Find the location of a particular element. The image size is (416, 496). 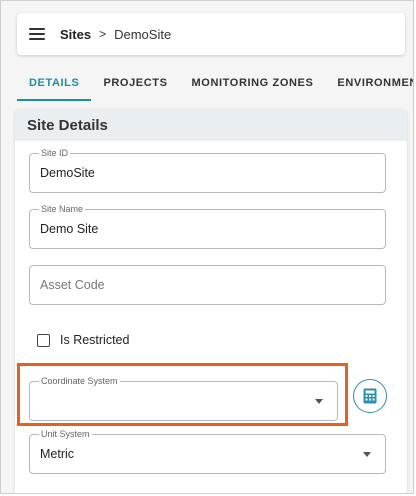

calculator-icon is located at coordinates (370, 396).